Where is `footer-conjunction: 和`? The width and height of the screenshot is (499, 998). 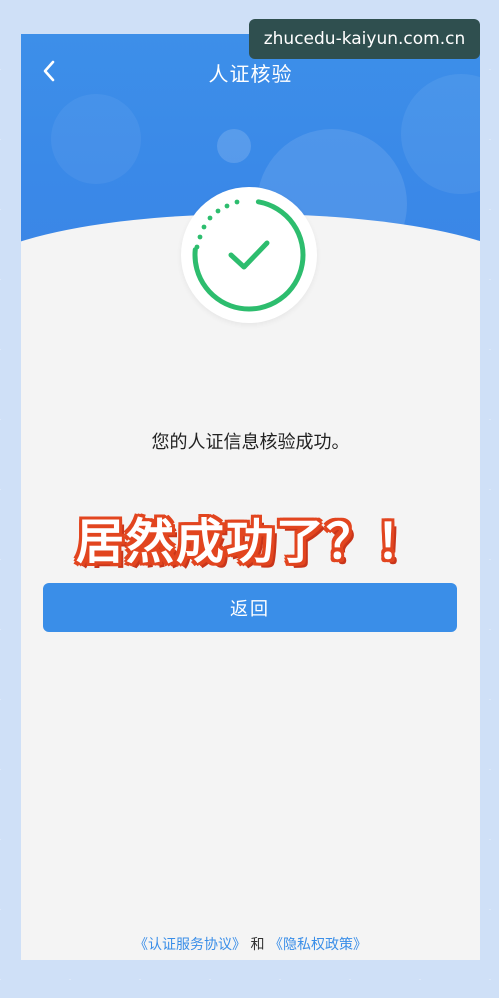
footer-conjunction: 和 is located at coordinates (257, 945).